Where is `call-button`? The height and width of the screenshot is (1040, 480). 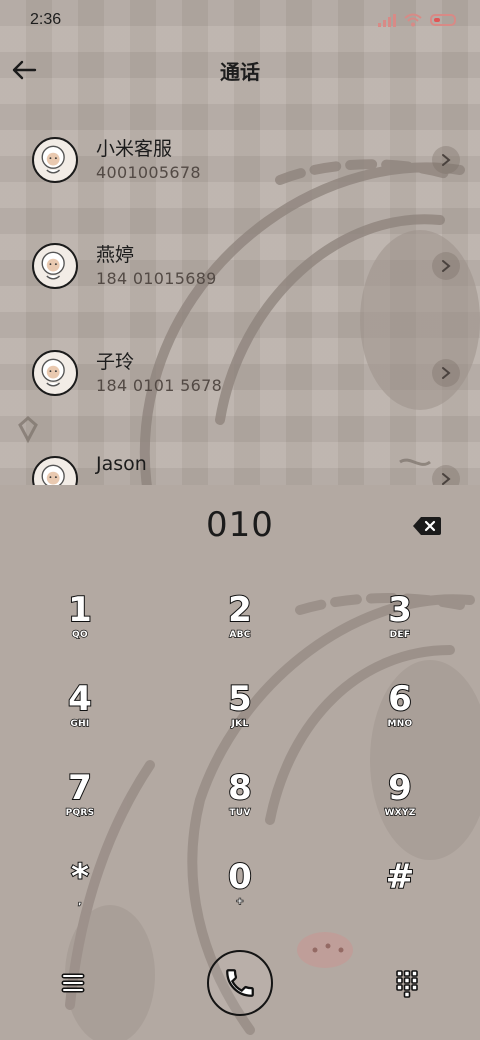 call-button is located at coordinates (240, 983).